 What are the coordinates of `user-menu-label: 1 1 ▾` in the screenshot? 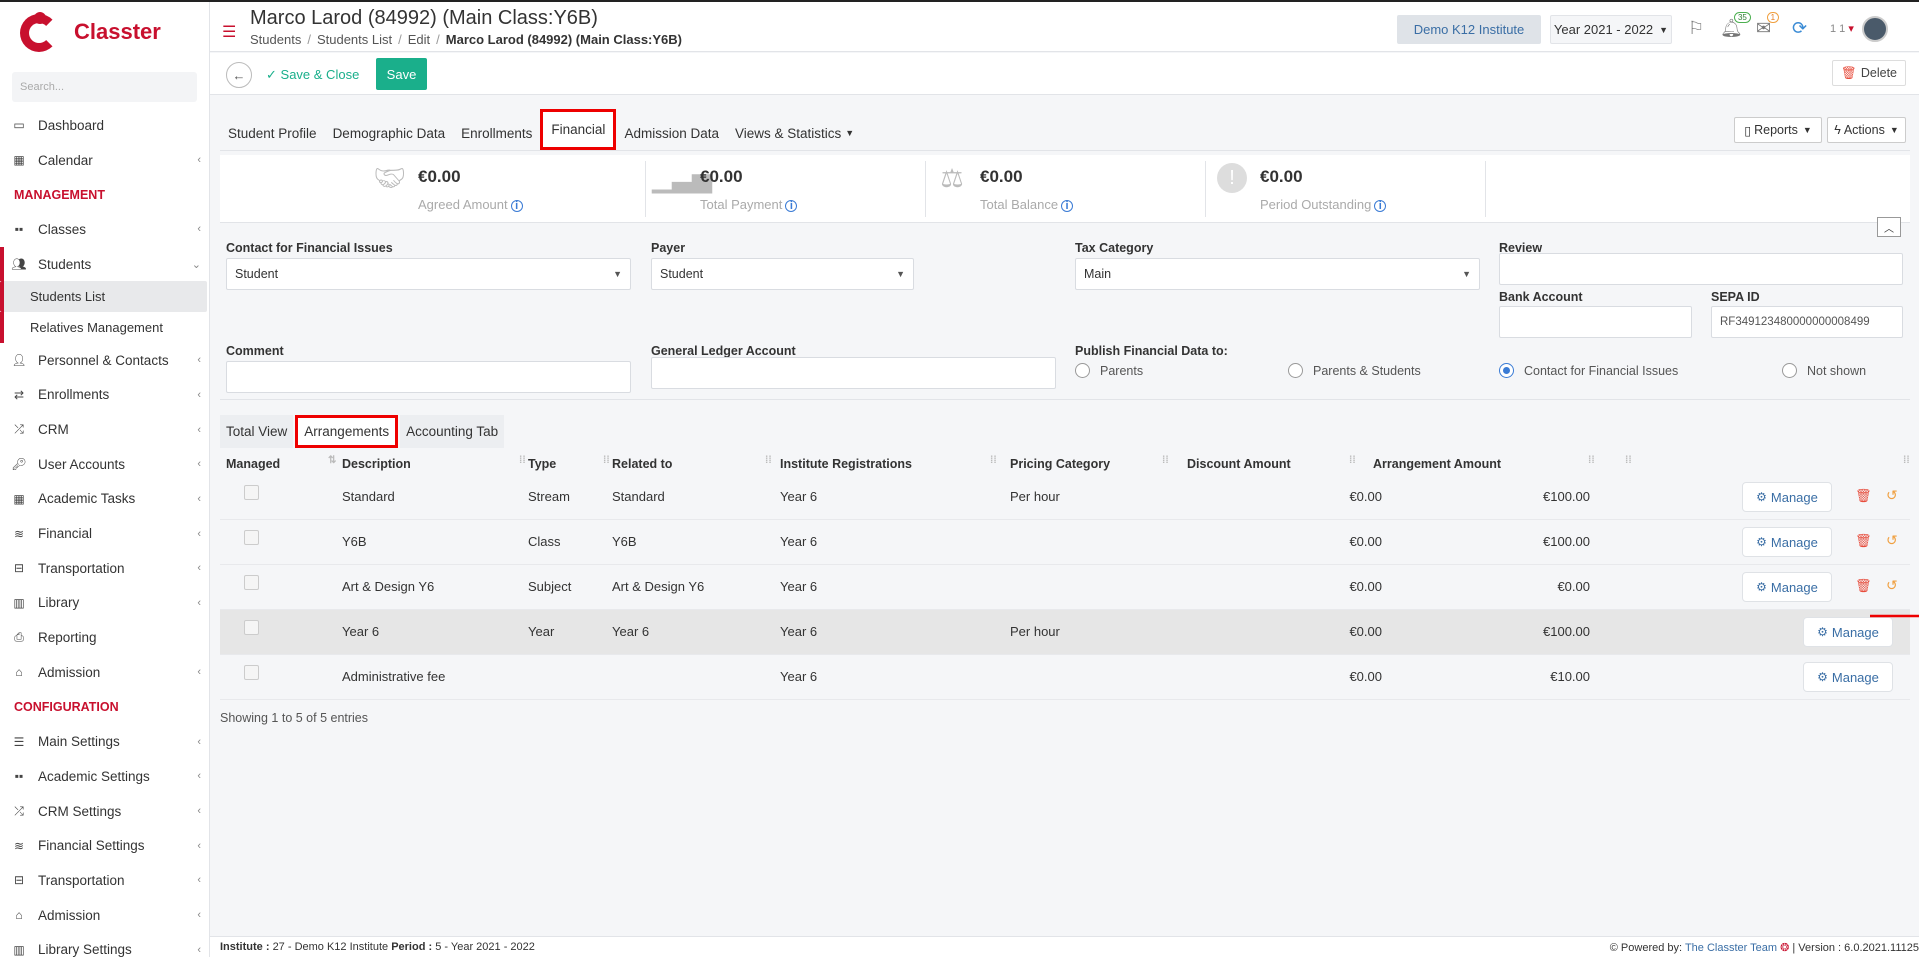 It's located at (1842, 28).